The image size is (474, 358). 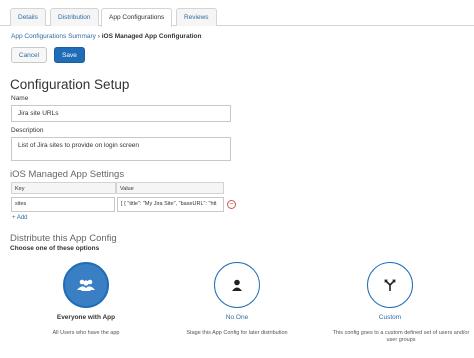 I want to click on option-everyone-title: Everyone with App, so click(x=86, y=317).